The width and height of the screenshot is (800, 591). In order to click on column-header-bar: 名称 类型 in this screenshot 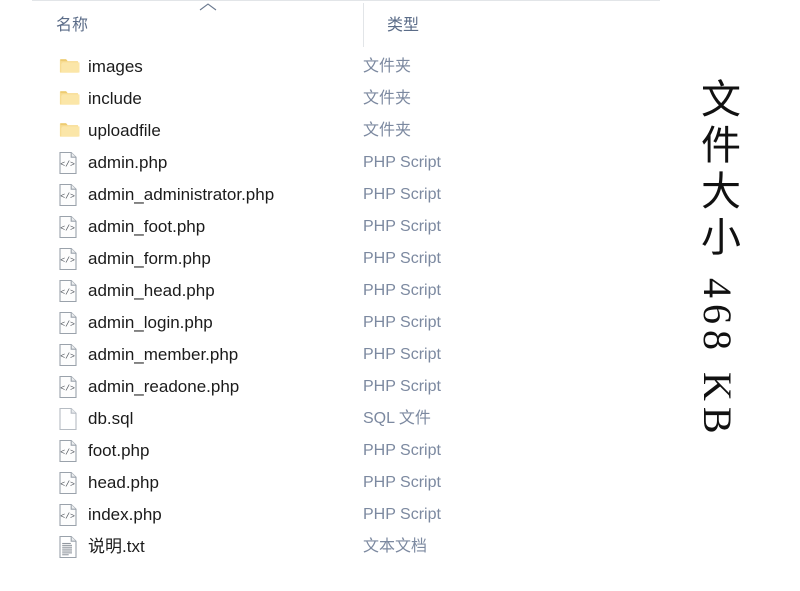, I will do `click(346, 23)`.